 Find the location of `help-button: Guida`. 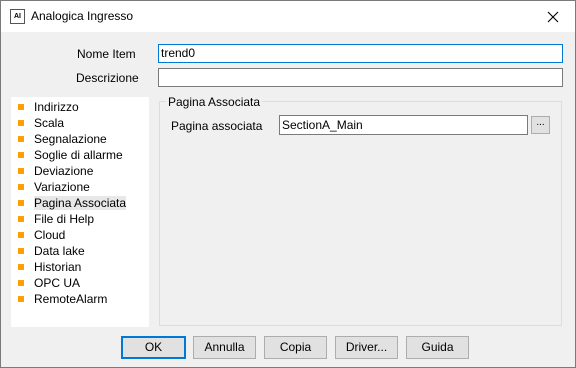

help-button: Guida is located at coordinates (437, 347).